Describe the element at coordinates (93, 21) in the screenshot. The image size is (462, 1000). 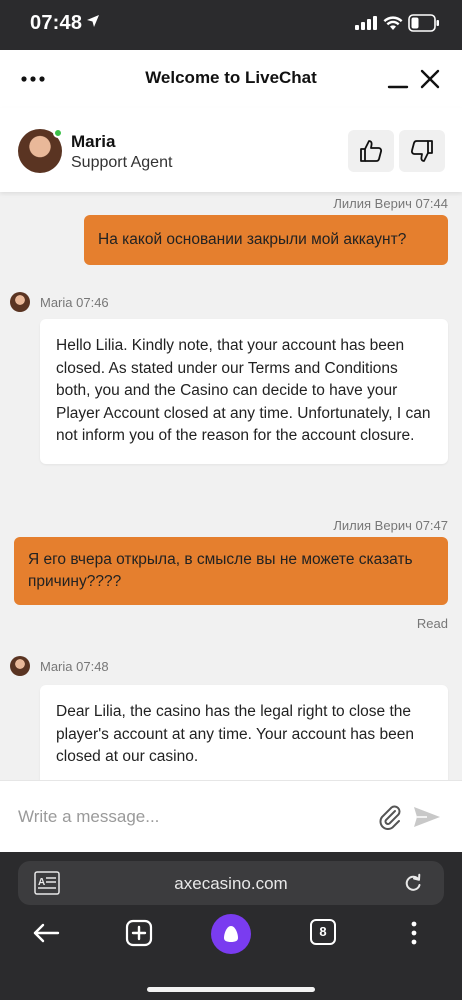
I see `location-arrow-icon` at that location.